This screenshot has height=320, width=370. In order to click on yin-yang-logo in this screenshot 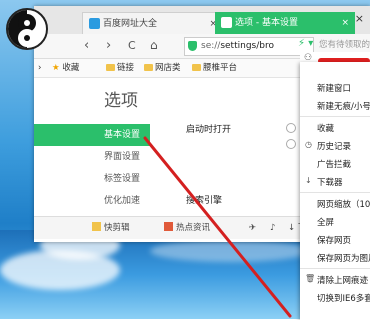, I will do `click(27, 29)`.